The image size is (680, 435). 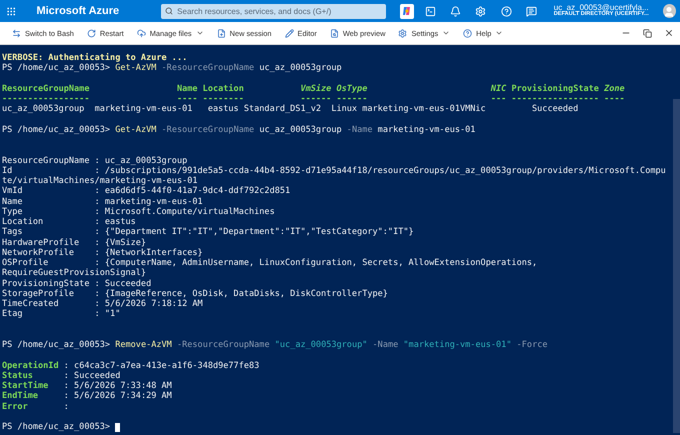 I want to click on pencil-icon, so click(x=289, y=33).